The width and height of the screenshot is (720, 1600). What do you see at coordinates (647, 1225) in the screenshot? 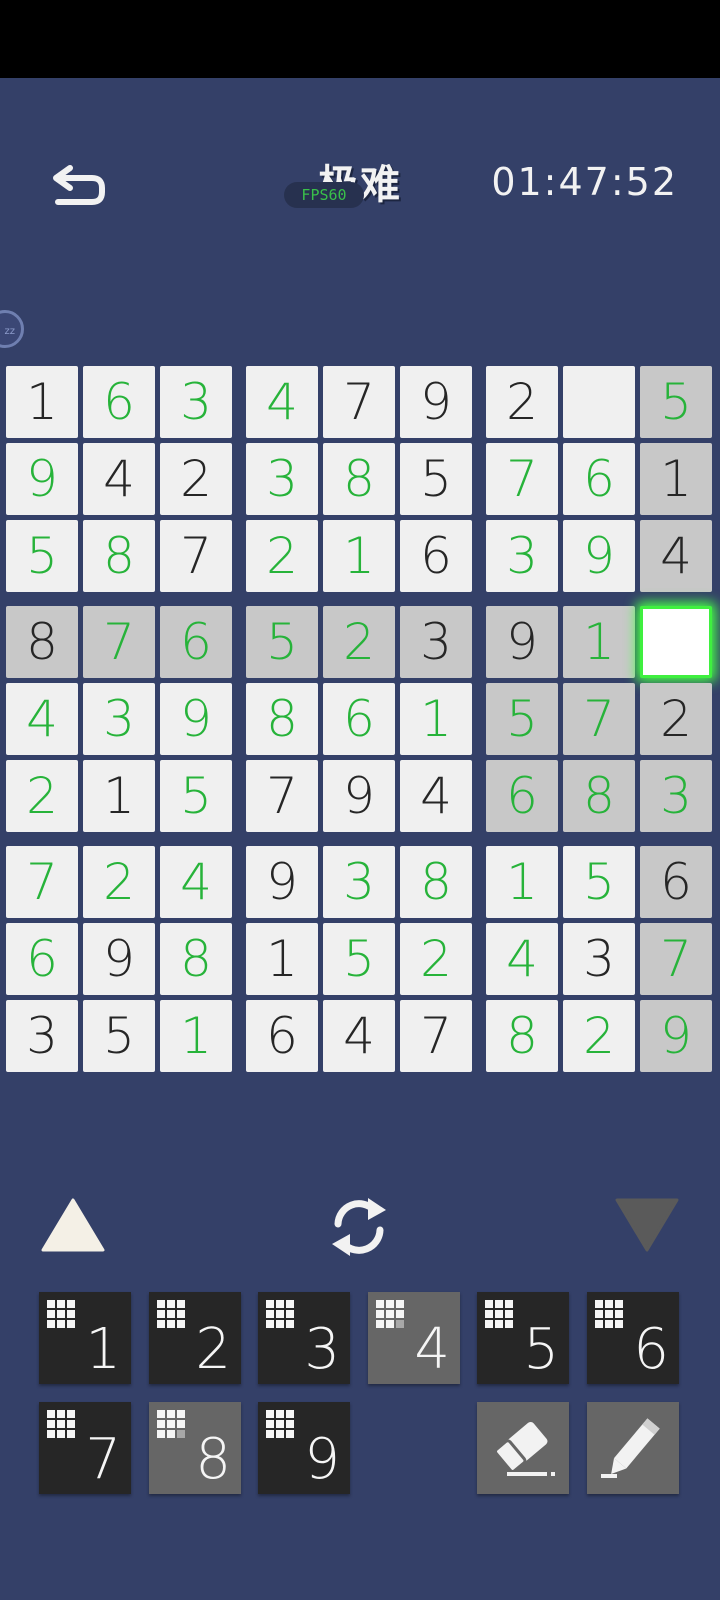
I see `move-down-button` at bounding box center [647, 1225].